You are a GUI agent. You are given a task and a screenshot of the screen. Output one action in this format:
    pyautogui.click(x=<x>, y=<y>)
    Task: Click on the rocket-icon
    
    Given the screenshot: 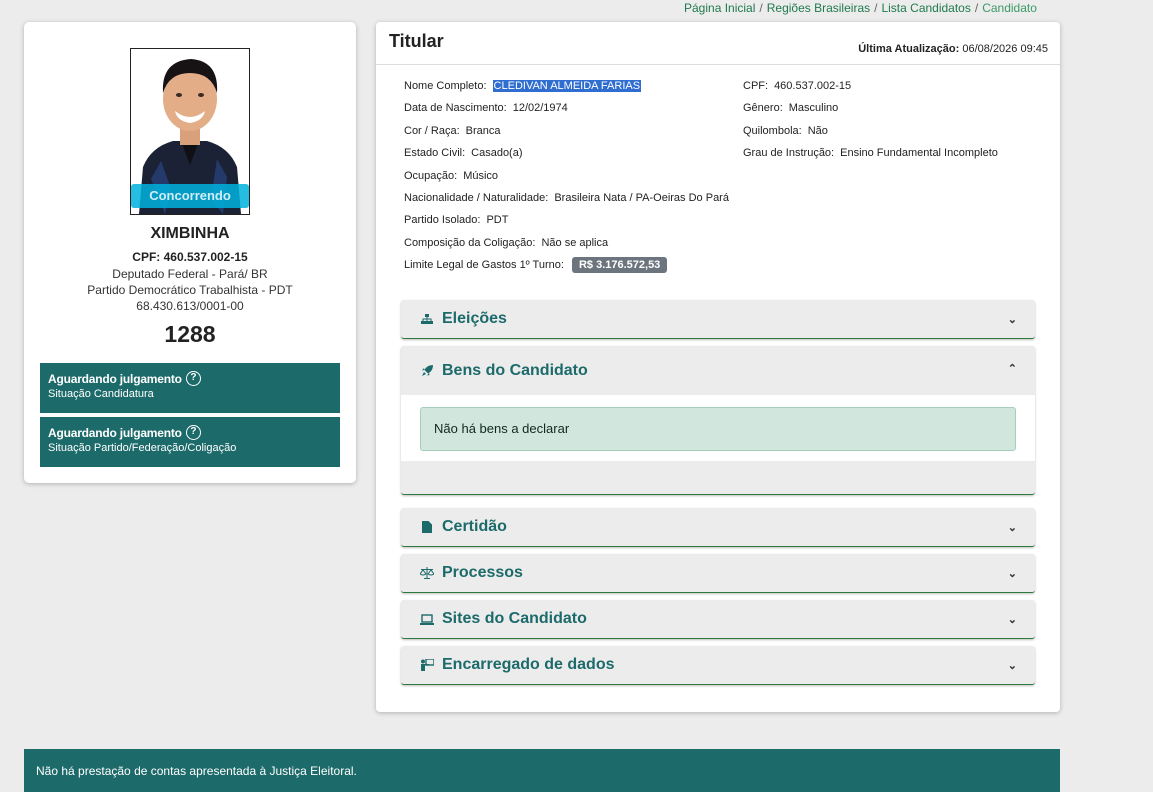 What is the action you would take?
    pyautogui.click(x=427, y=371)
    